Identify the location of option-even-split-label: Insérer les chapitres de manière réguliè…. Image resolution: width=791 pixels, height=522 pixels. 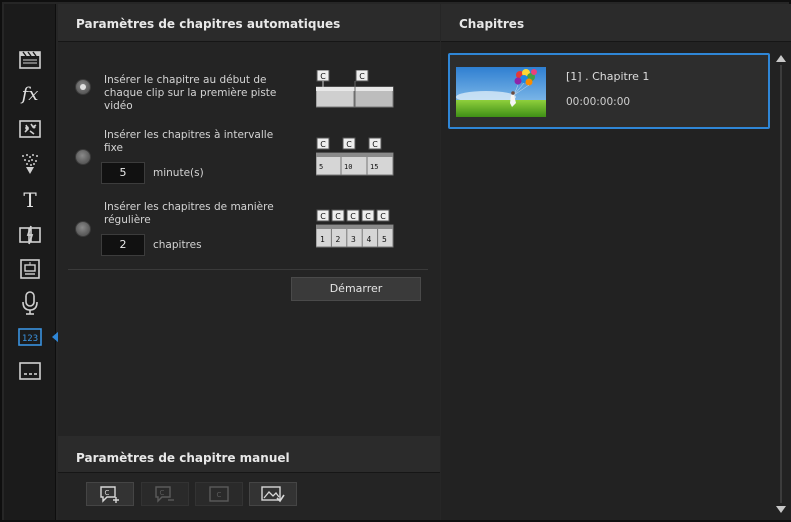
(189, 213).